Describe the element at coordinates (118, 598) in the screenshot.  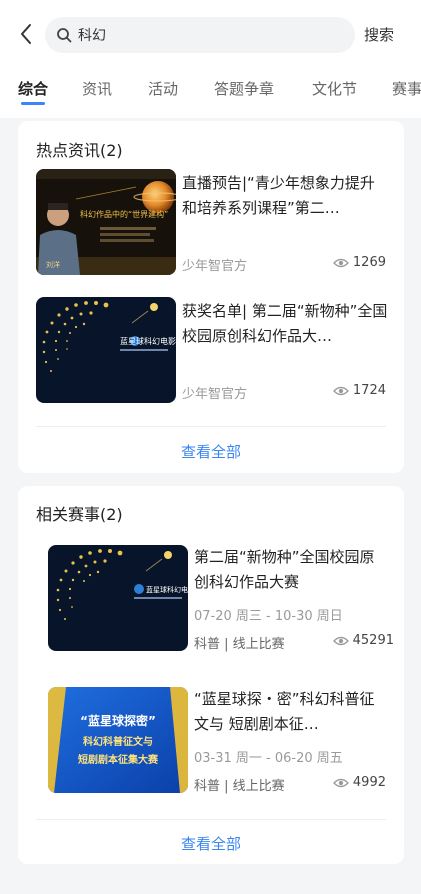
I see `event-thumbnail: 蓝星球科幻电影` at that location.